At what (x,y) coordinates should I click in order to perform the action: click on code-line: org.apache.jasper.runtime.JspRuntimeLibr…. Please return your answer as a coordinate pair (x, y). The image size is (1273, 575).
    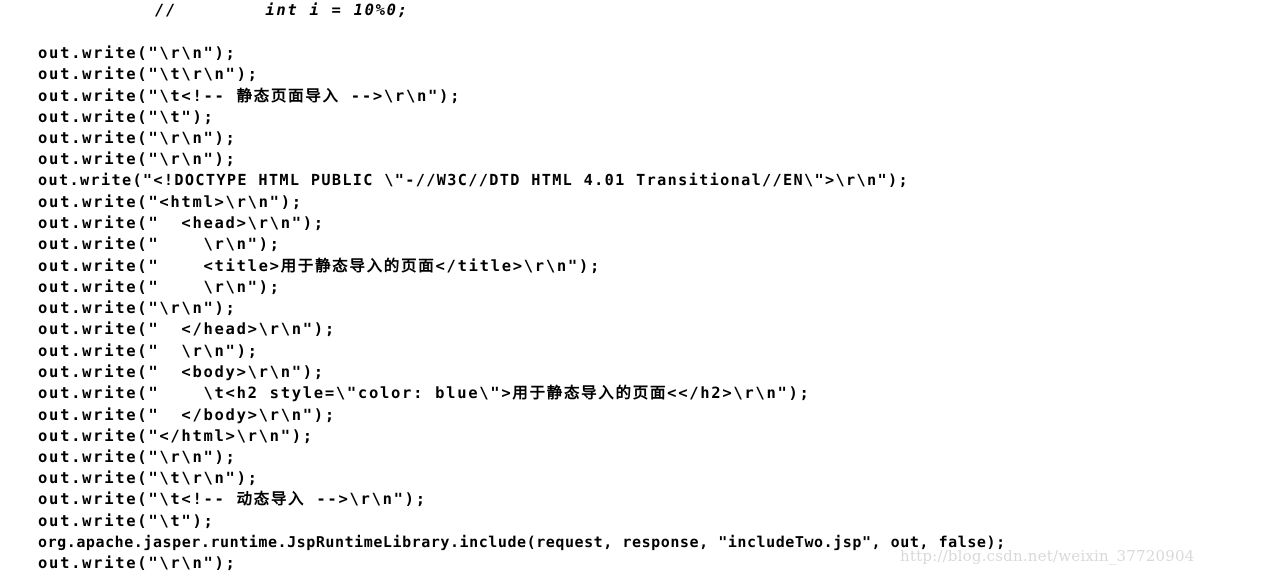
    Looking at the image, I should click on (522, 542).